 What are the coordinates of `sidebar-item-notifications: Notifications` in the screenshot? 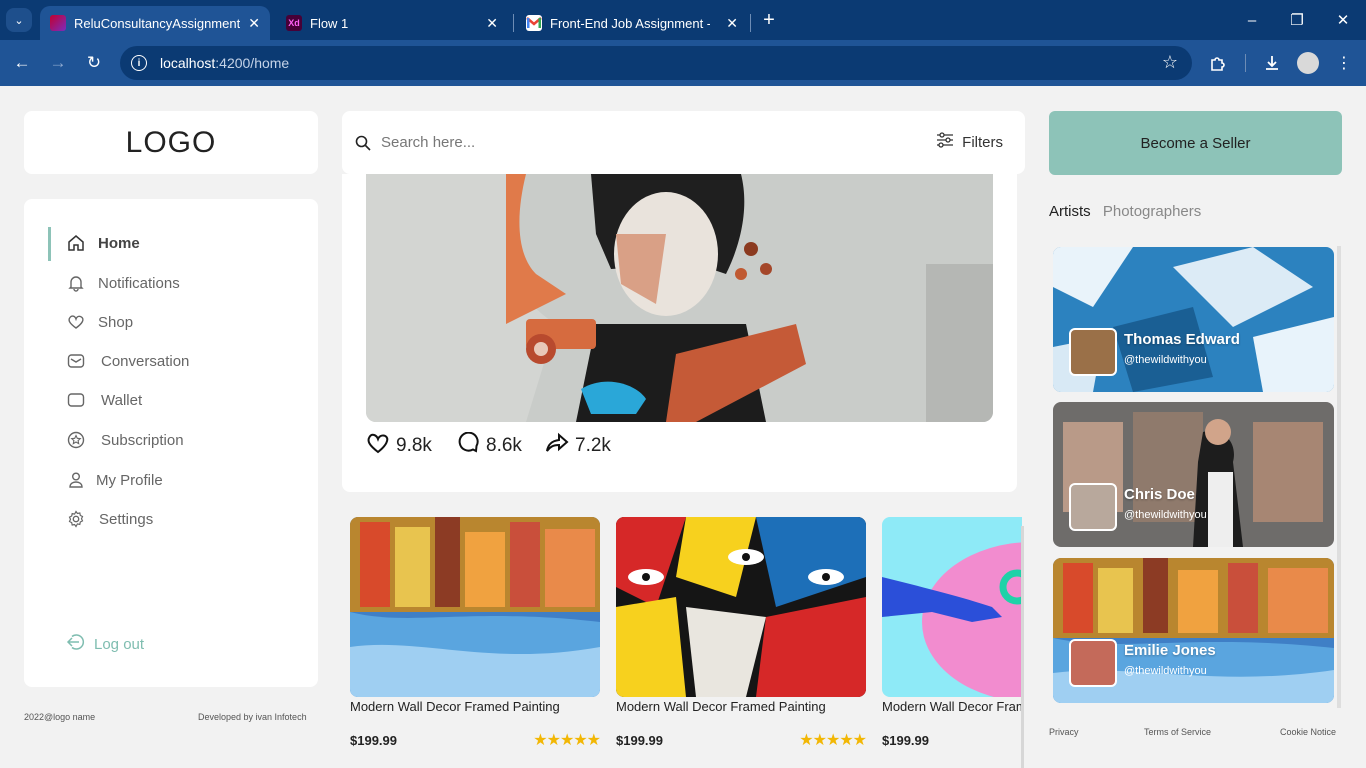 It's located at (123, 283).